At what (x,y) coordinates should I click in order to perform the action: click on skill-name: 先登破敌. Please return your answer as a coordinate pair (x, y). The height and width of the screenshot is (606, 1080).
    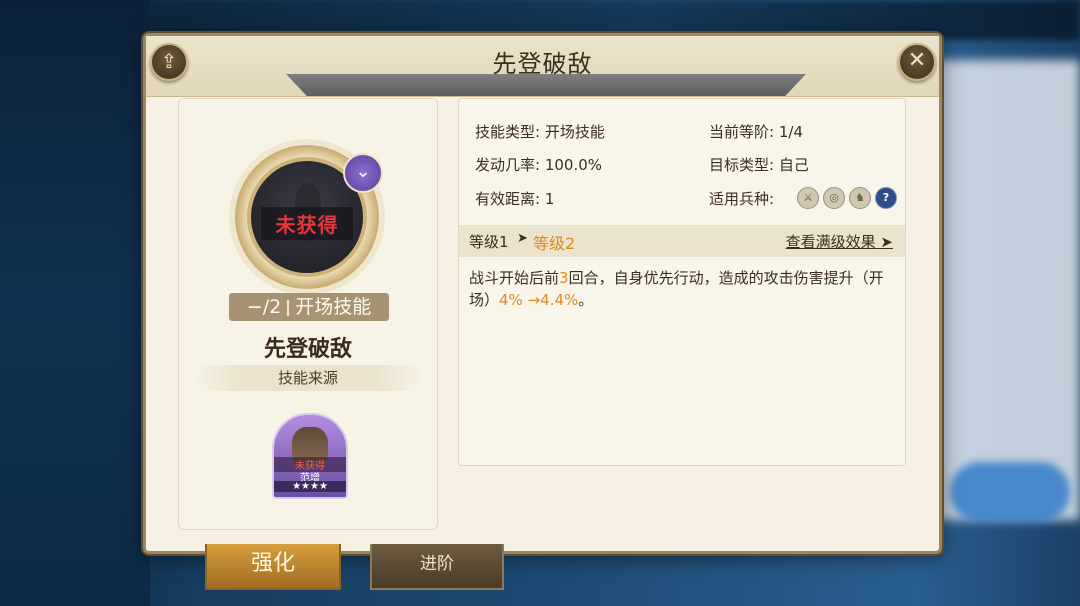
    Looking at the image, I should click on (307, 349).